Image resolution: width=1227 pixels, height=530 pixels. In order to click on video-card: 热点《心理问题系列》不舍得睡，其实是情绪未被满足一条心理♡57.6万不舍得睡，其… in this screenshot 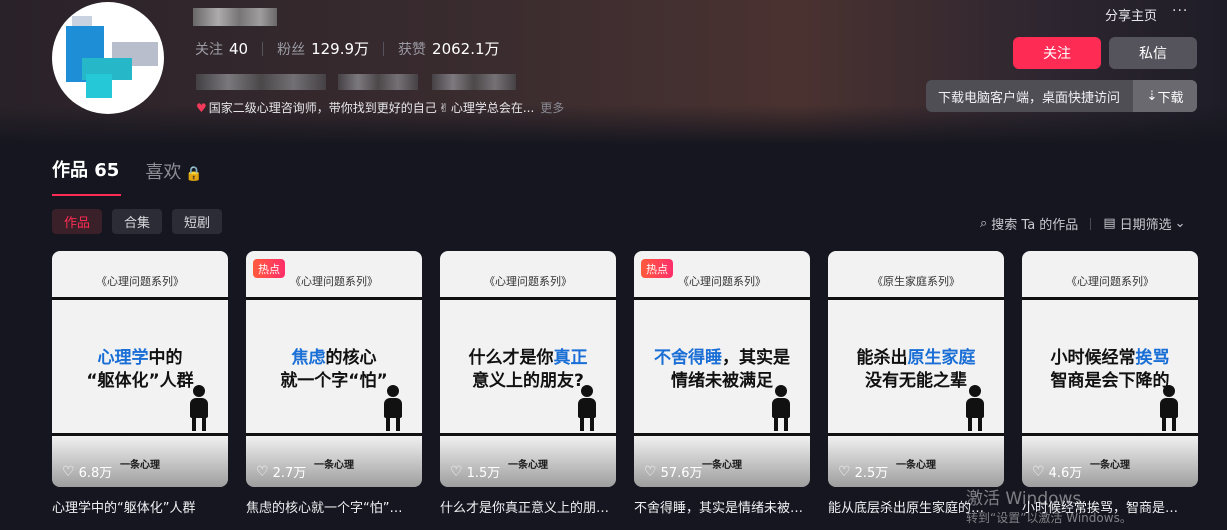, I will do `click(722, 383)`.